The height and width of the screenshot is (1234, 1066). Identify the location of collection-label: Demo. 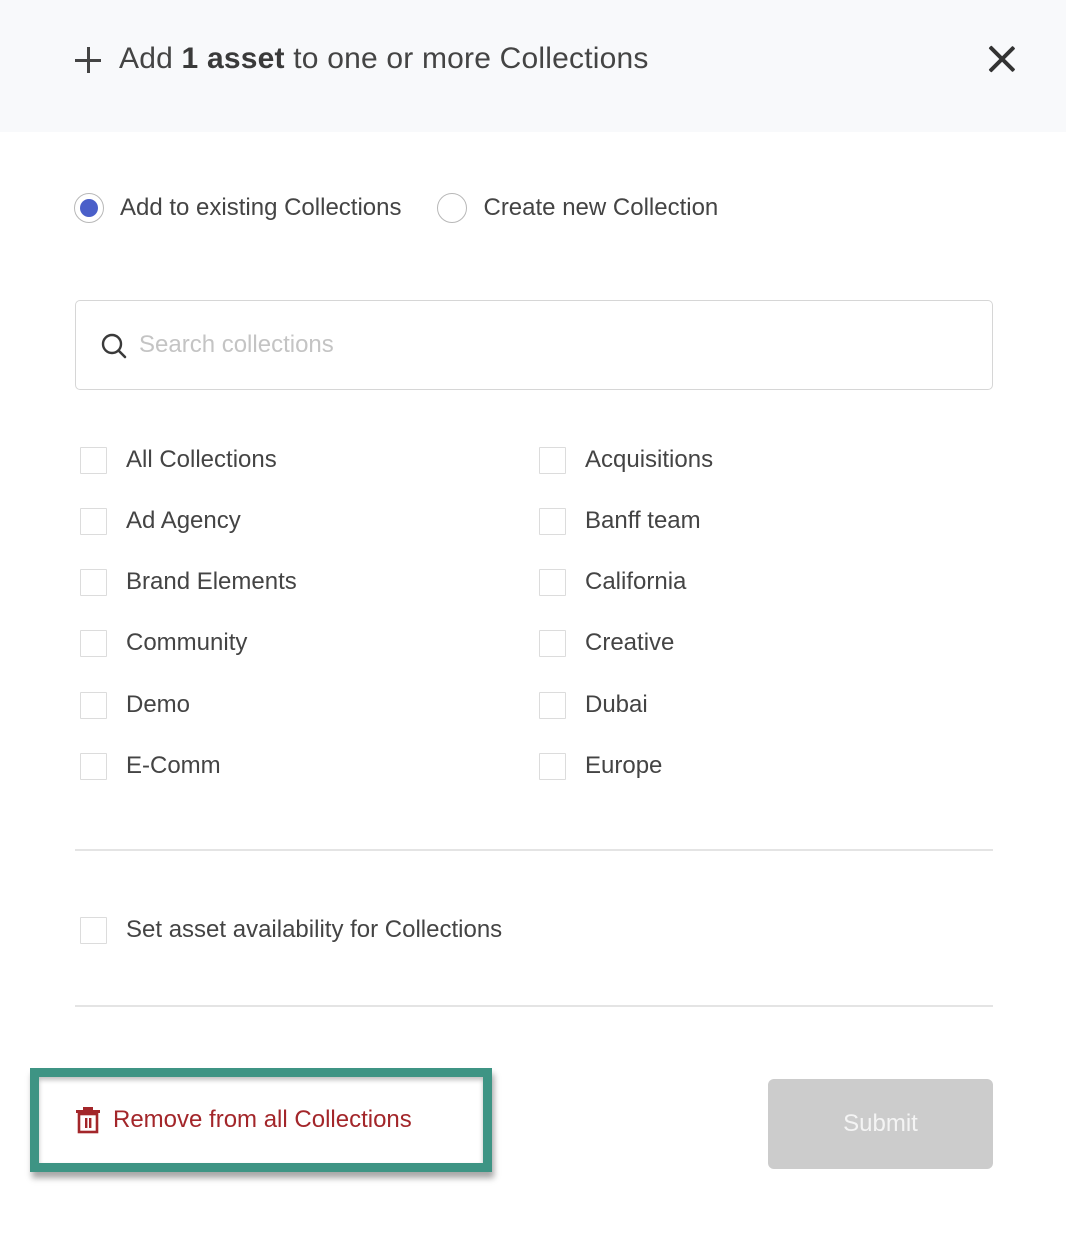
(158, 704).